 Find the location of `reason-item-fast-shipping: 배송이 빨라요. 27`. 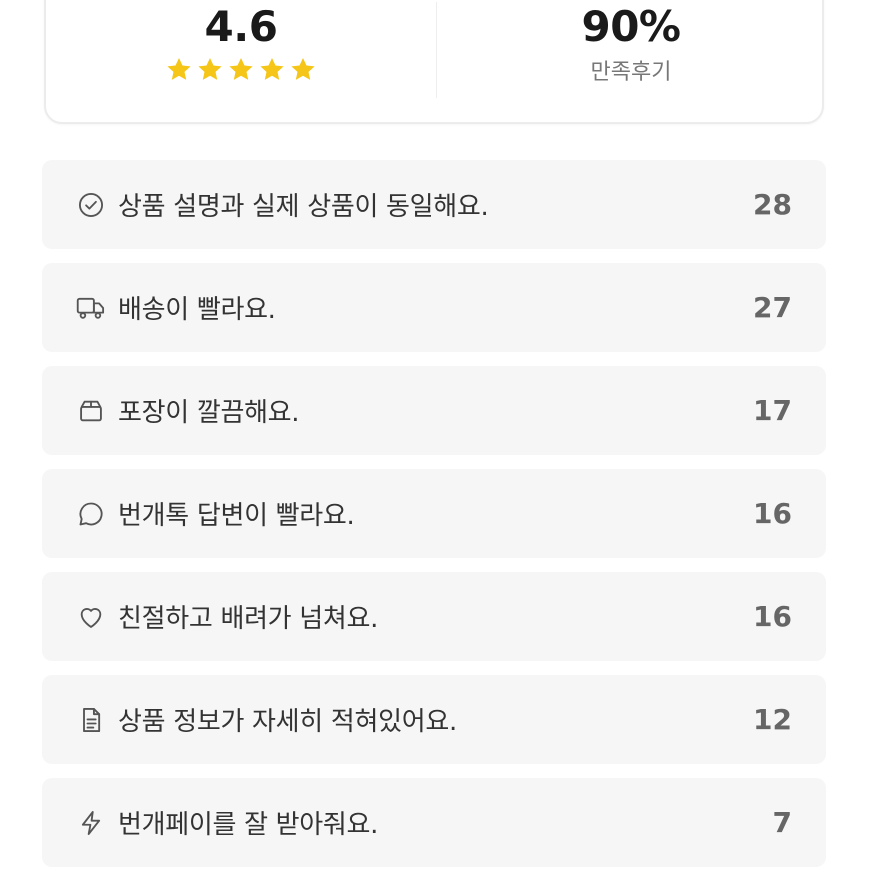

reason-item-fast-shipping: 배송이 빨라요. 27 is located at coordinates (434, 307).